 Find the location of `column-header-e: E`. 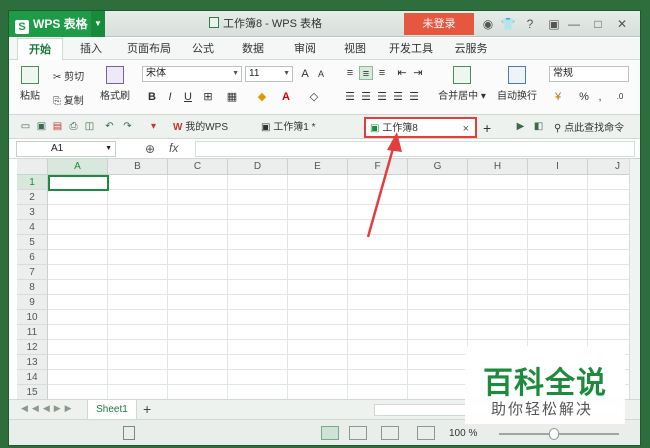

column-header-e: E is located at coordinates (318, 167).